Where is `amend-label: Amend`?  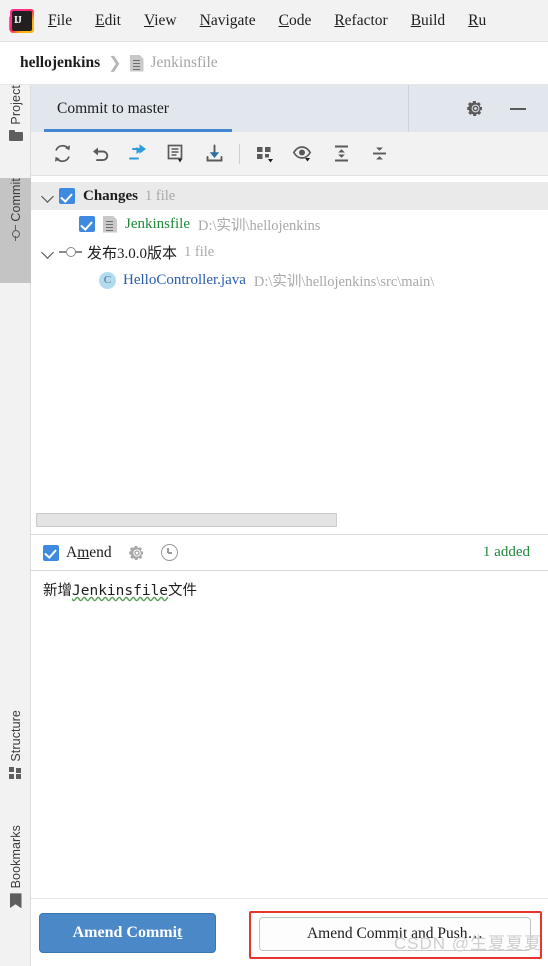 amend-label: Amend is located at coordinates (89, 553).